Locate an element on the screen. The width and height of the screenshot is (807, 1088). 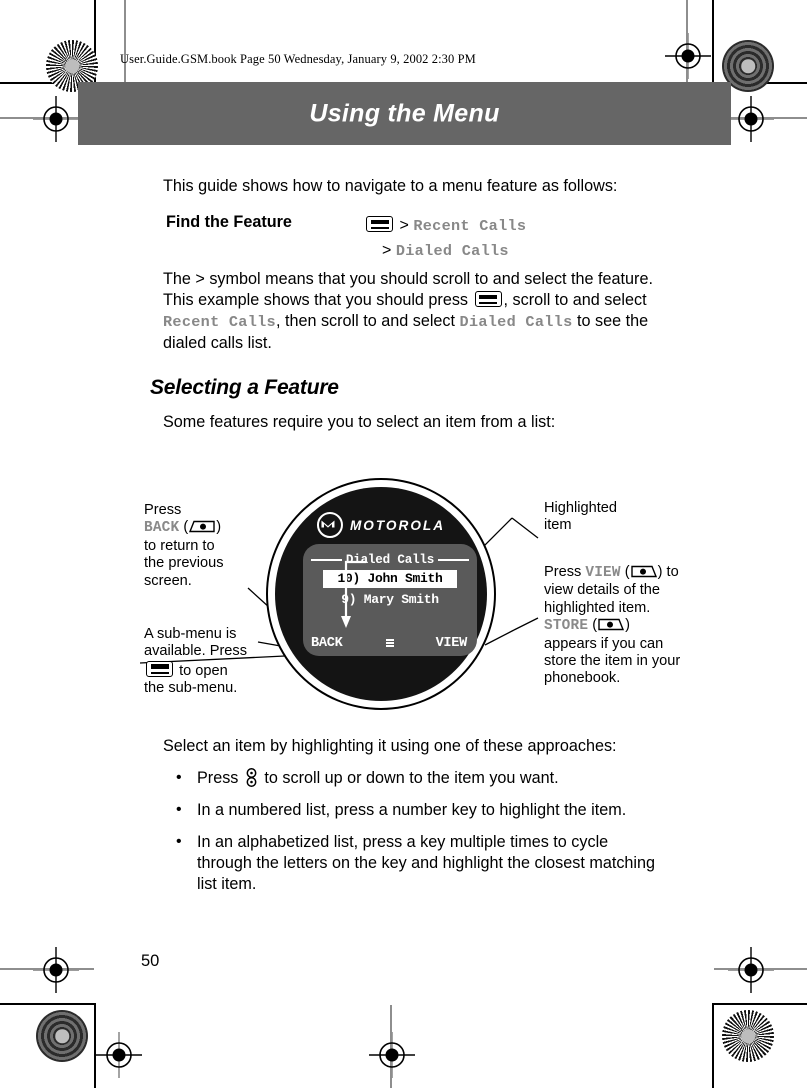
menu-key-icon-callout is located at coordinates (159, 668).